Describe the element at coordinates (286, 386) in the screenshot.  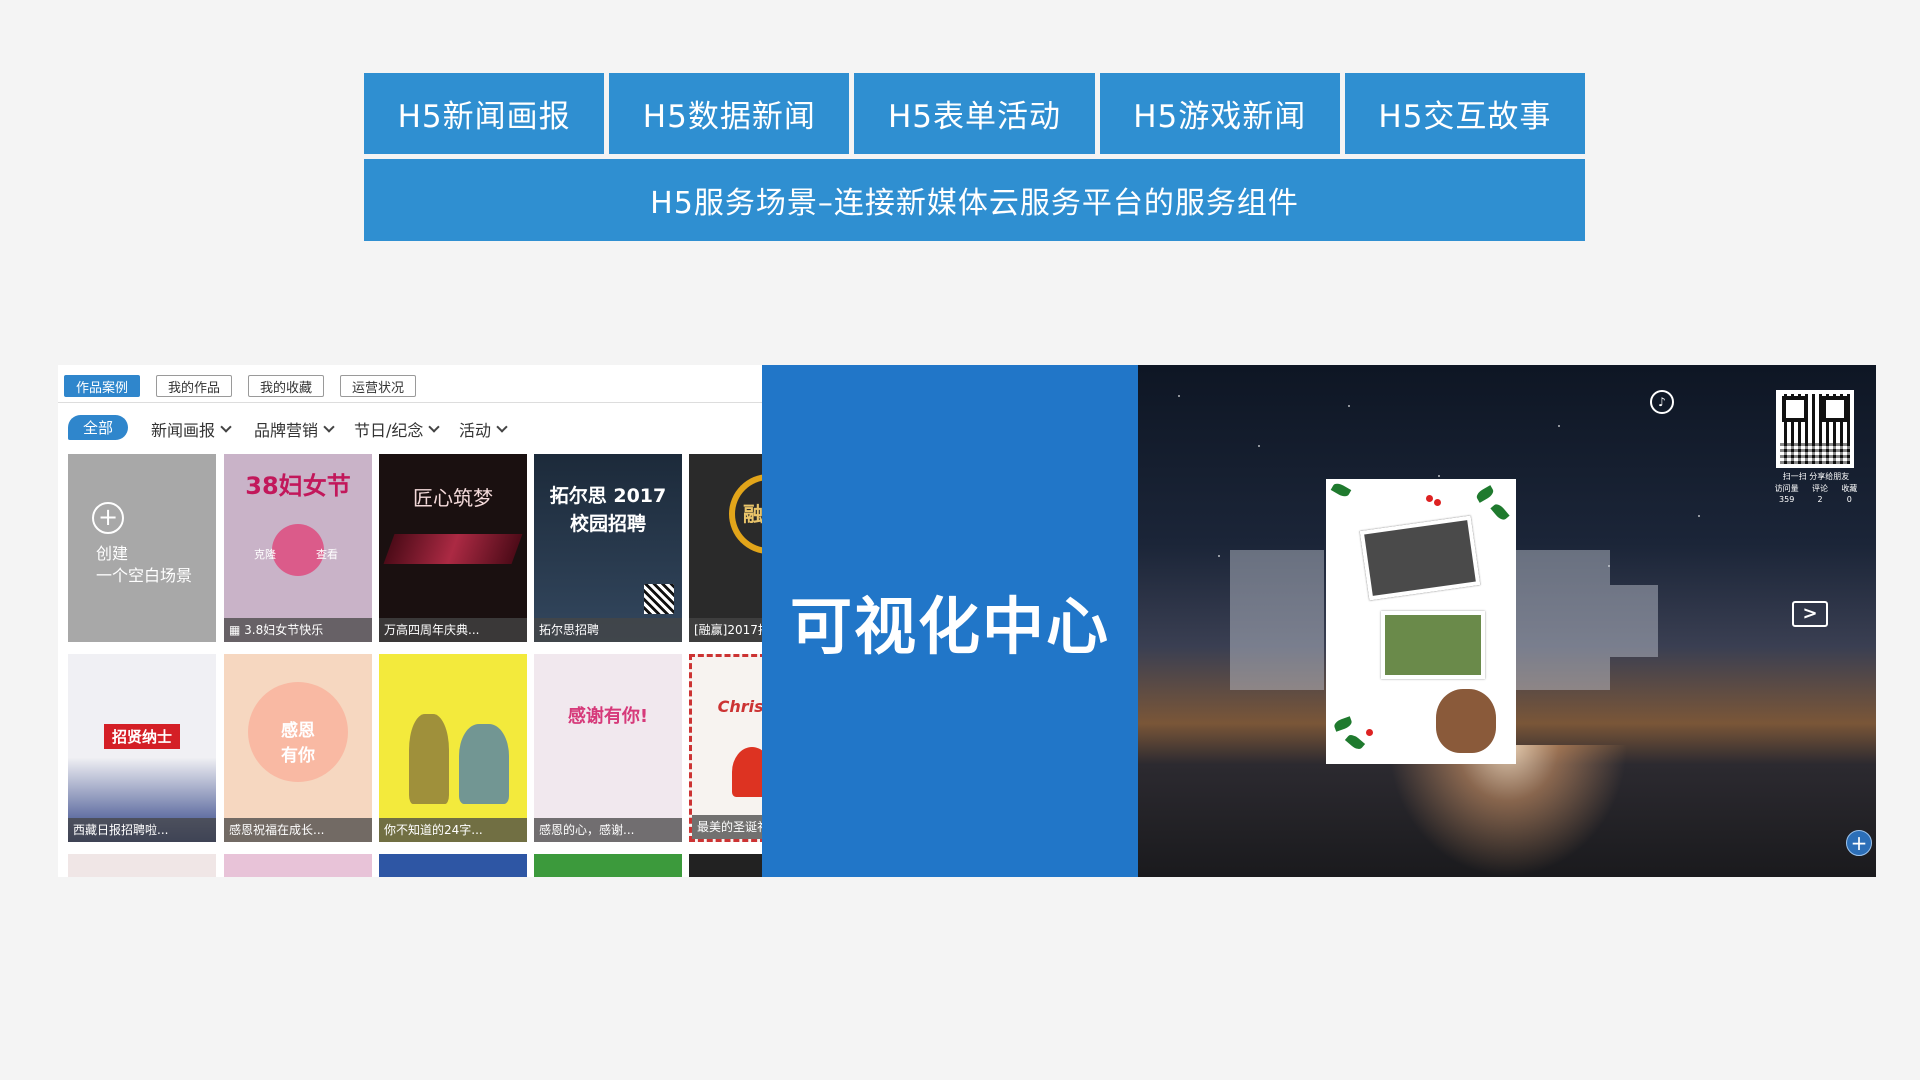
I see `tab-my-favorites: 我的收藏` at that location.